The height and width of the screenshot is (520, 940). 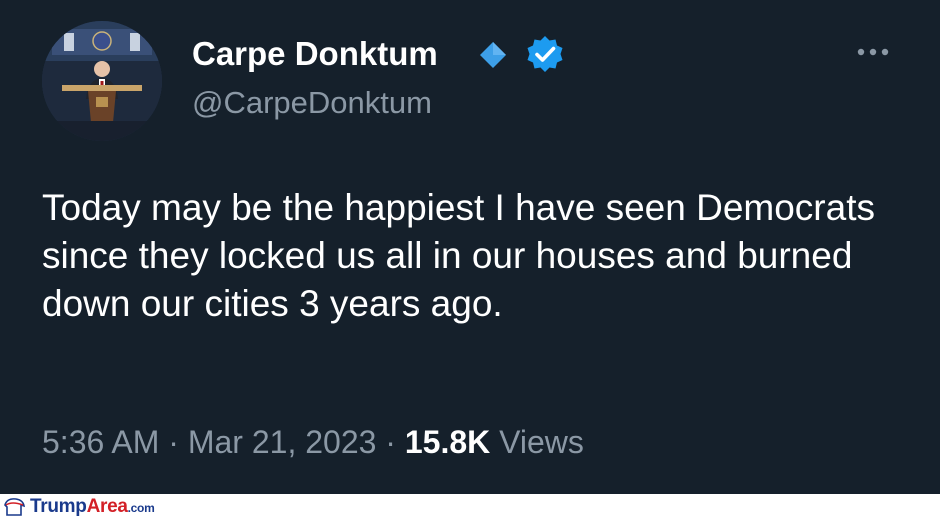 I want to click on tweet-meta: 5:36 AM · Mar 21, 2023 · 15.8K Views, so click(x=313, y=442).